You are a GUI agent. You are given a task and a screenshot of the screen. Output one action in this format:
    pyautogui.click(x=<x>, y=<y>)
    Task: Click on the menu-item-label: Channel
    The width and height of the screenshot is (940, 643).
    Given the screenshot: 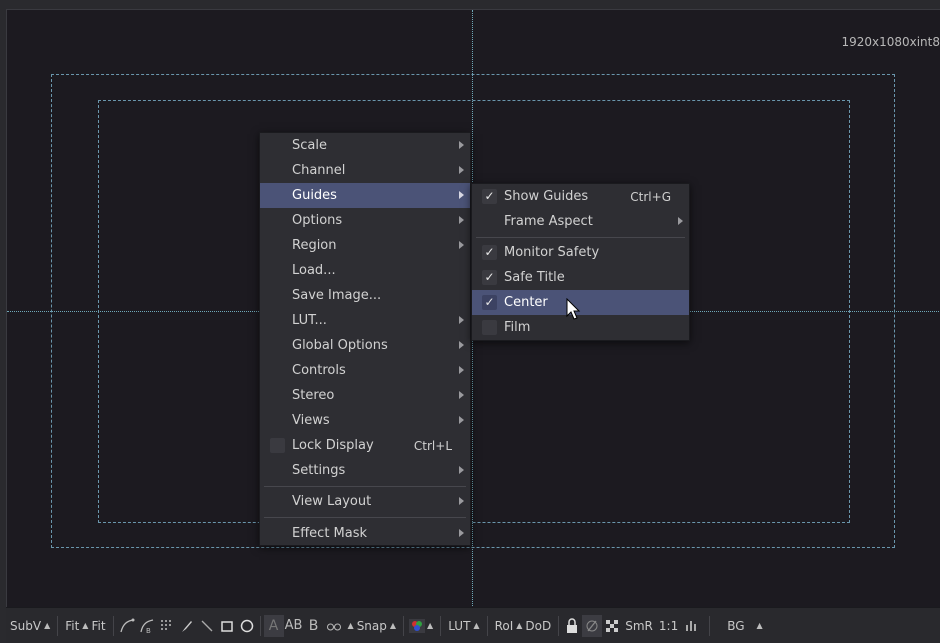 What is the action you would take?
    pyautogui.click(x=319, y=170)
    